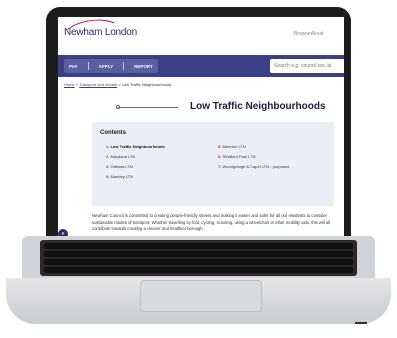  I want to click on contents-item: 4. Manbey LTN, so click(135, 179).